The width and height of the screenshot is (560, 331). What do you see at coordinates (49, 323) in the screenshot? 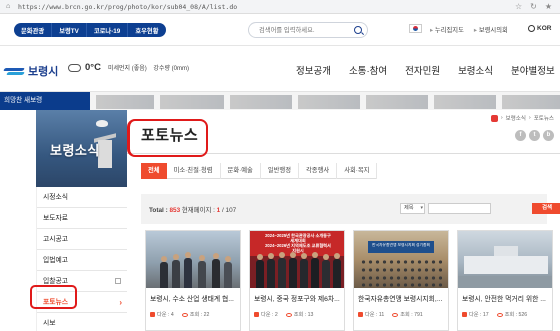
I see `side-item-label: 시보` at bounding box center [49, 323].